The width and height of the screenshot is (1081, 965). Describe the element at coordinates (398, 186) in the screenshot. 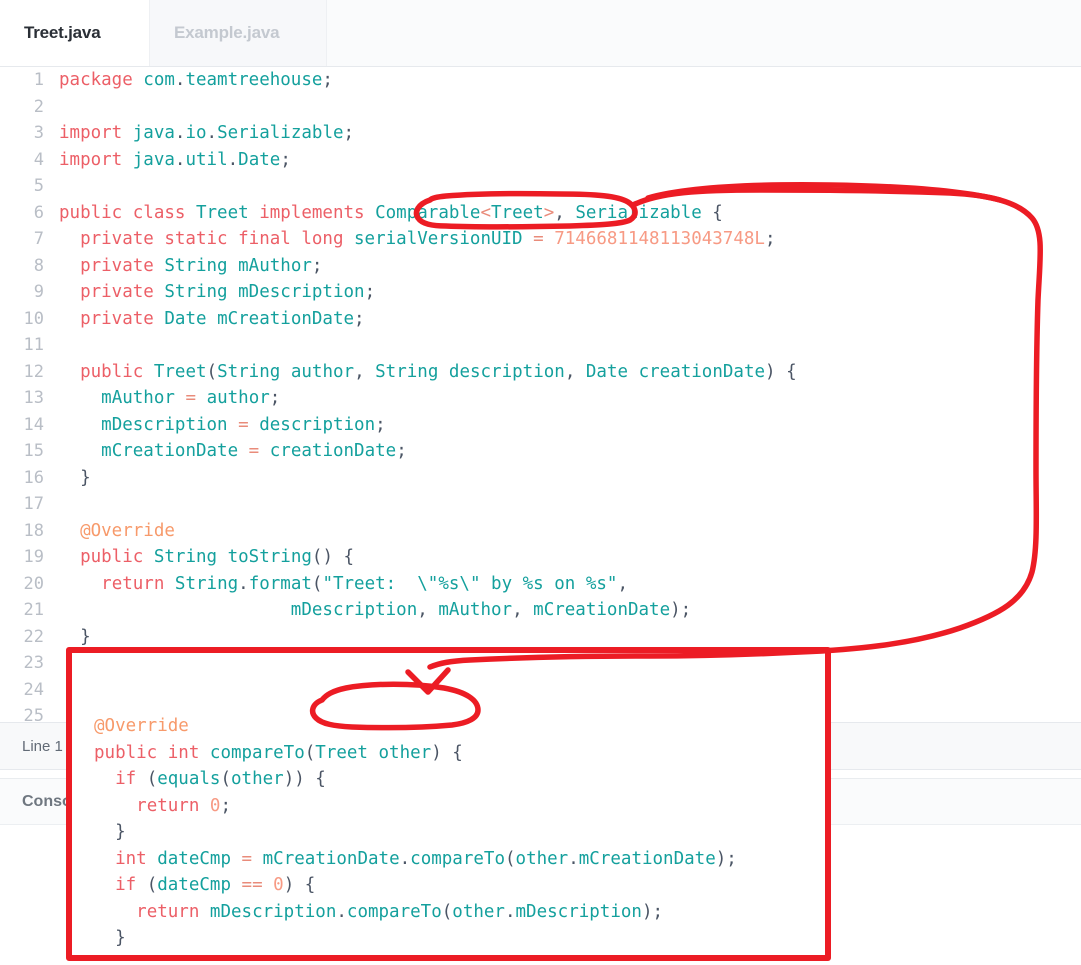

I see `code-line: 5` at that location.